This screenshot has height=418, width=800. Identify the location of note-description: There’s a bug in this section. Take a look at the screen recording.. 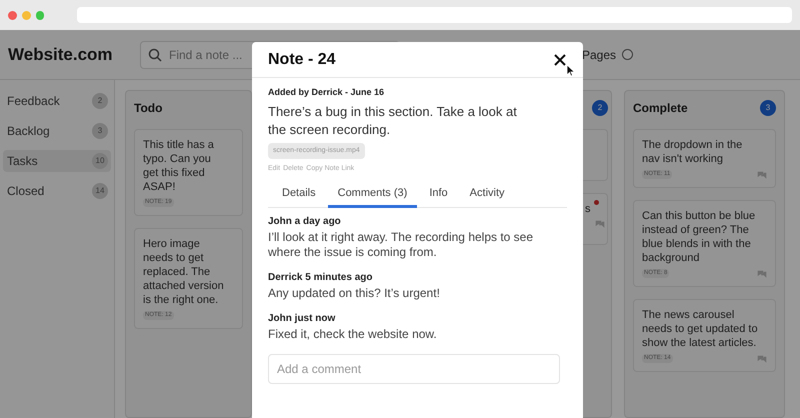
(393, 120).